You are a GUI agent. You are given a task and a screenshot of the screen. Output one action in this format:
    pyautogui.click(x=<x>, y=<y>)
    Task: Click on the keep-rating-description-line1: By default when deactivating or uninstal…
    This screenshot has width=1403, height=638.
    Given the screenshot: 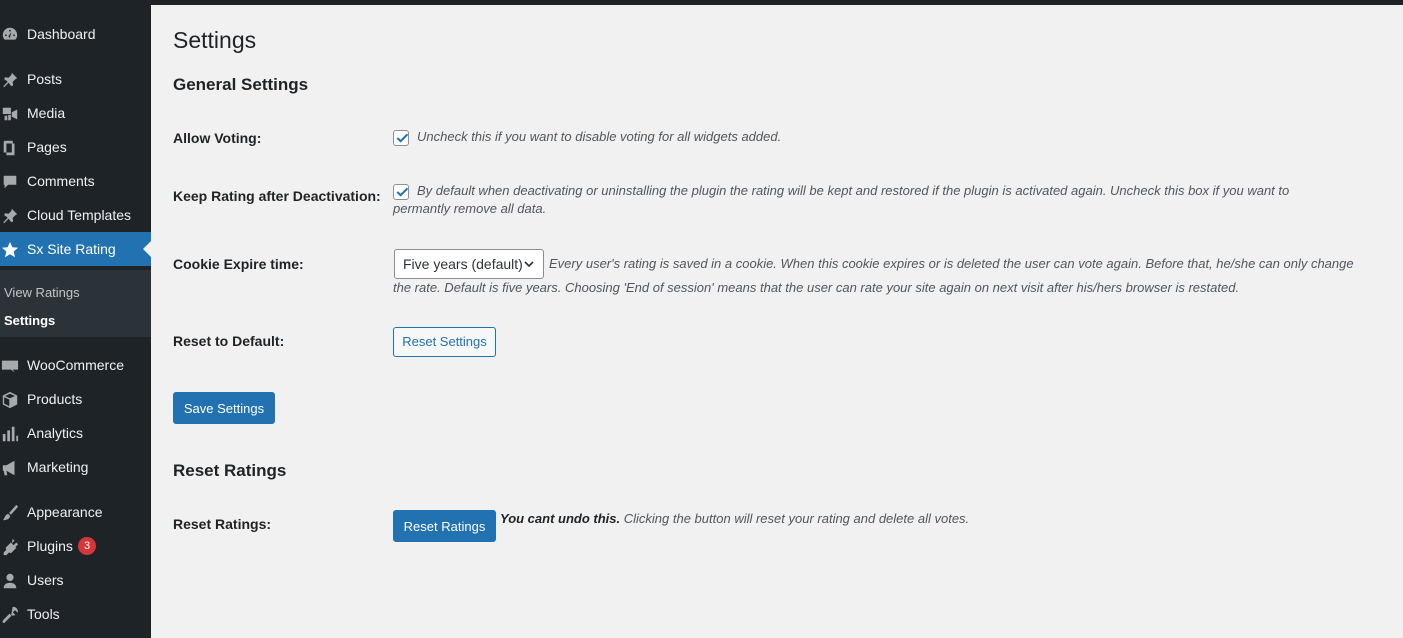 What is the action you would take?
    pyautogui.click(x=853, y=190)
    